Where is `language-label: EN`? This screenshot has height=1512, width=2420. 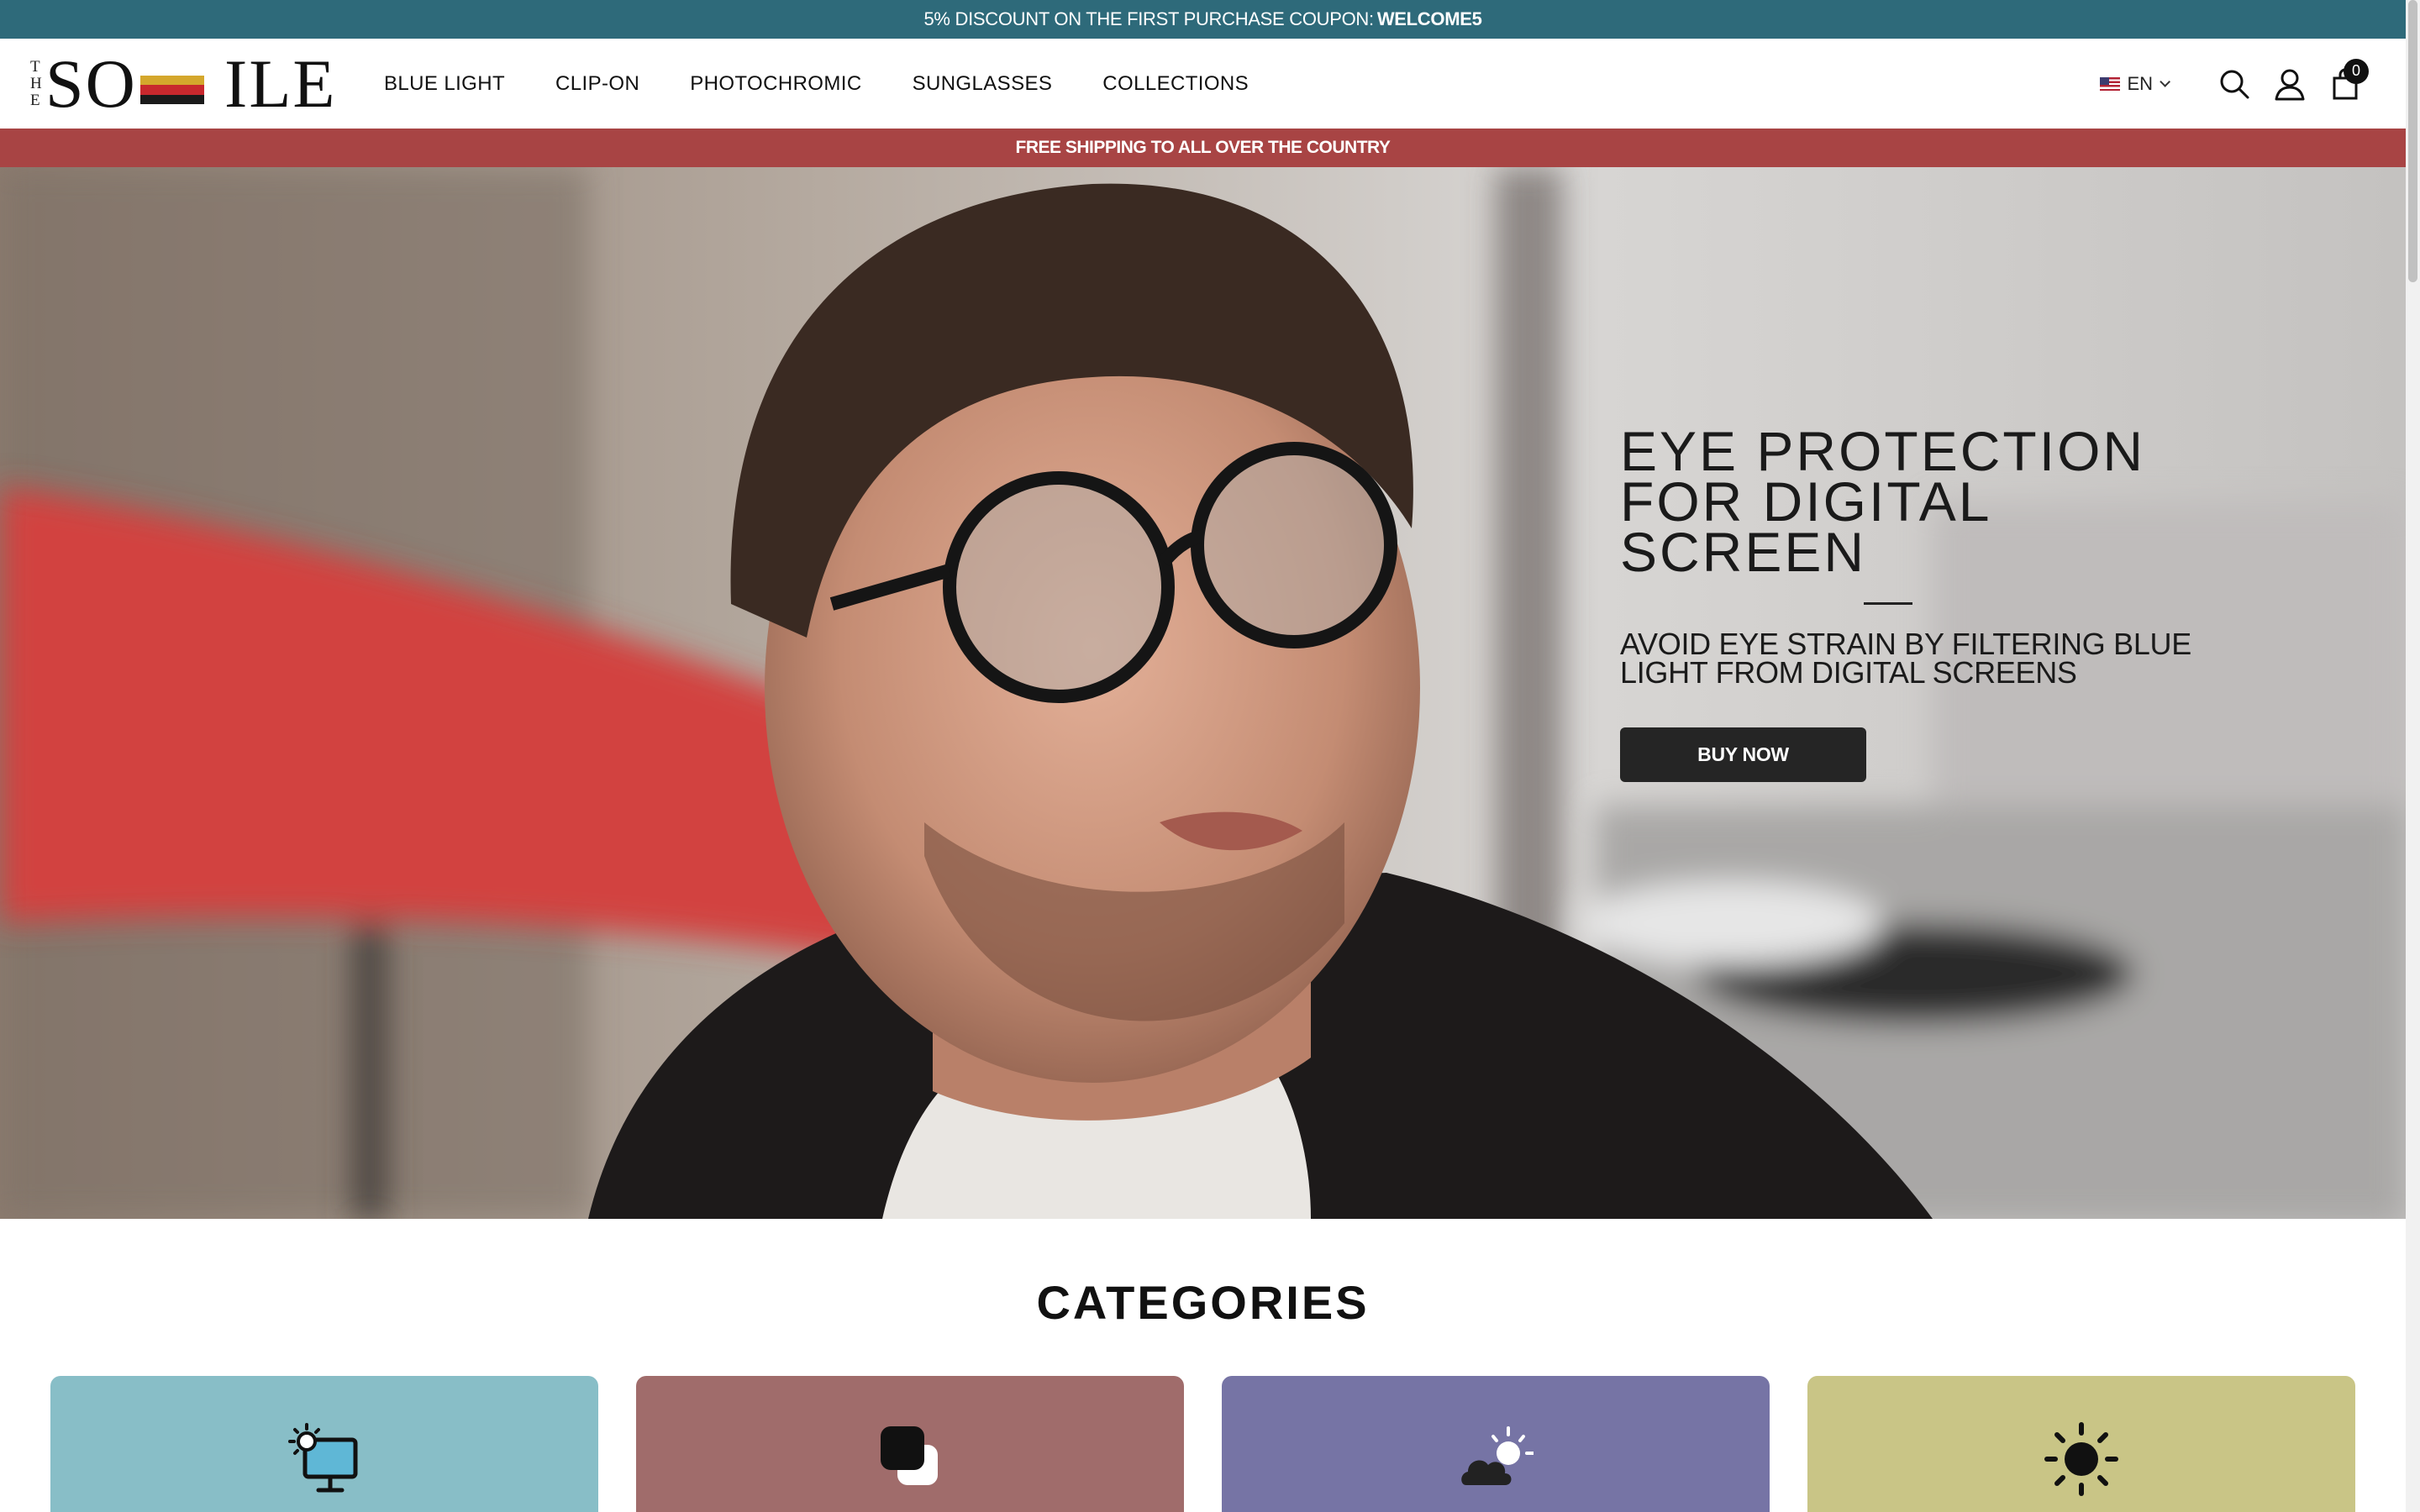
language-label: EN is located at coordinates (2140, 83).